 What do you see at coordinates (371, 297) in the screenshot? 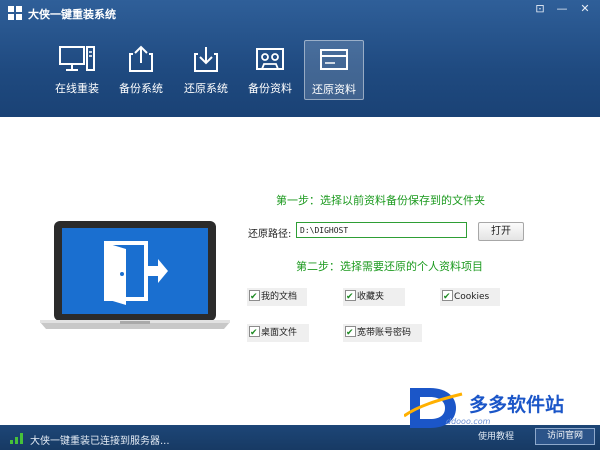
I see `checkbox-label: 收藏夹` at bounding box center [371, 297].